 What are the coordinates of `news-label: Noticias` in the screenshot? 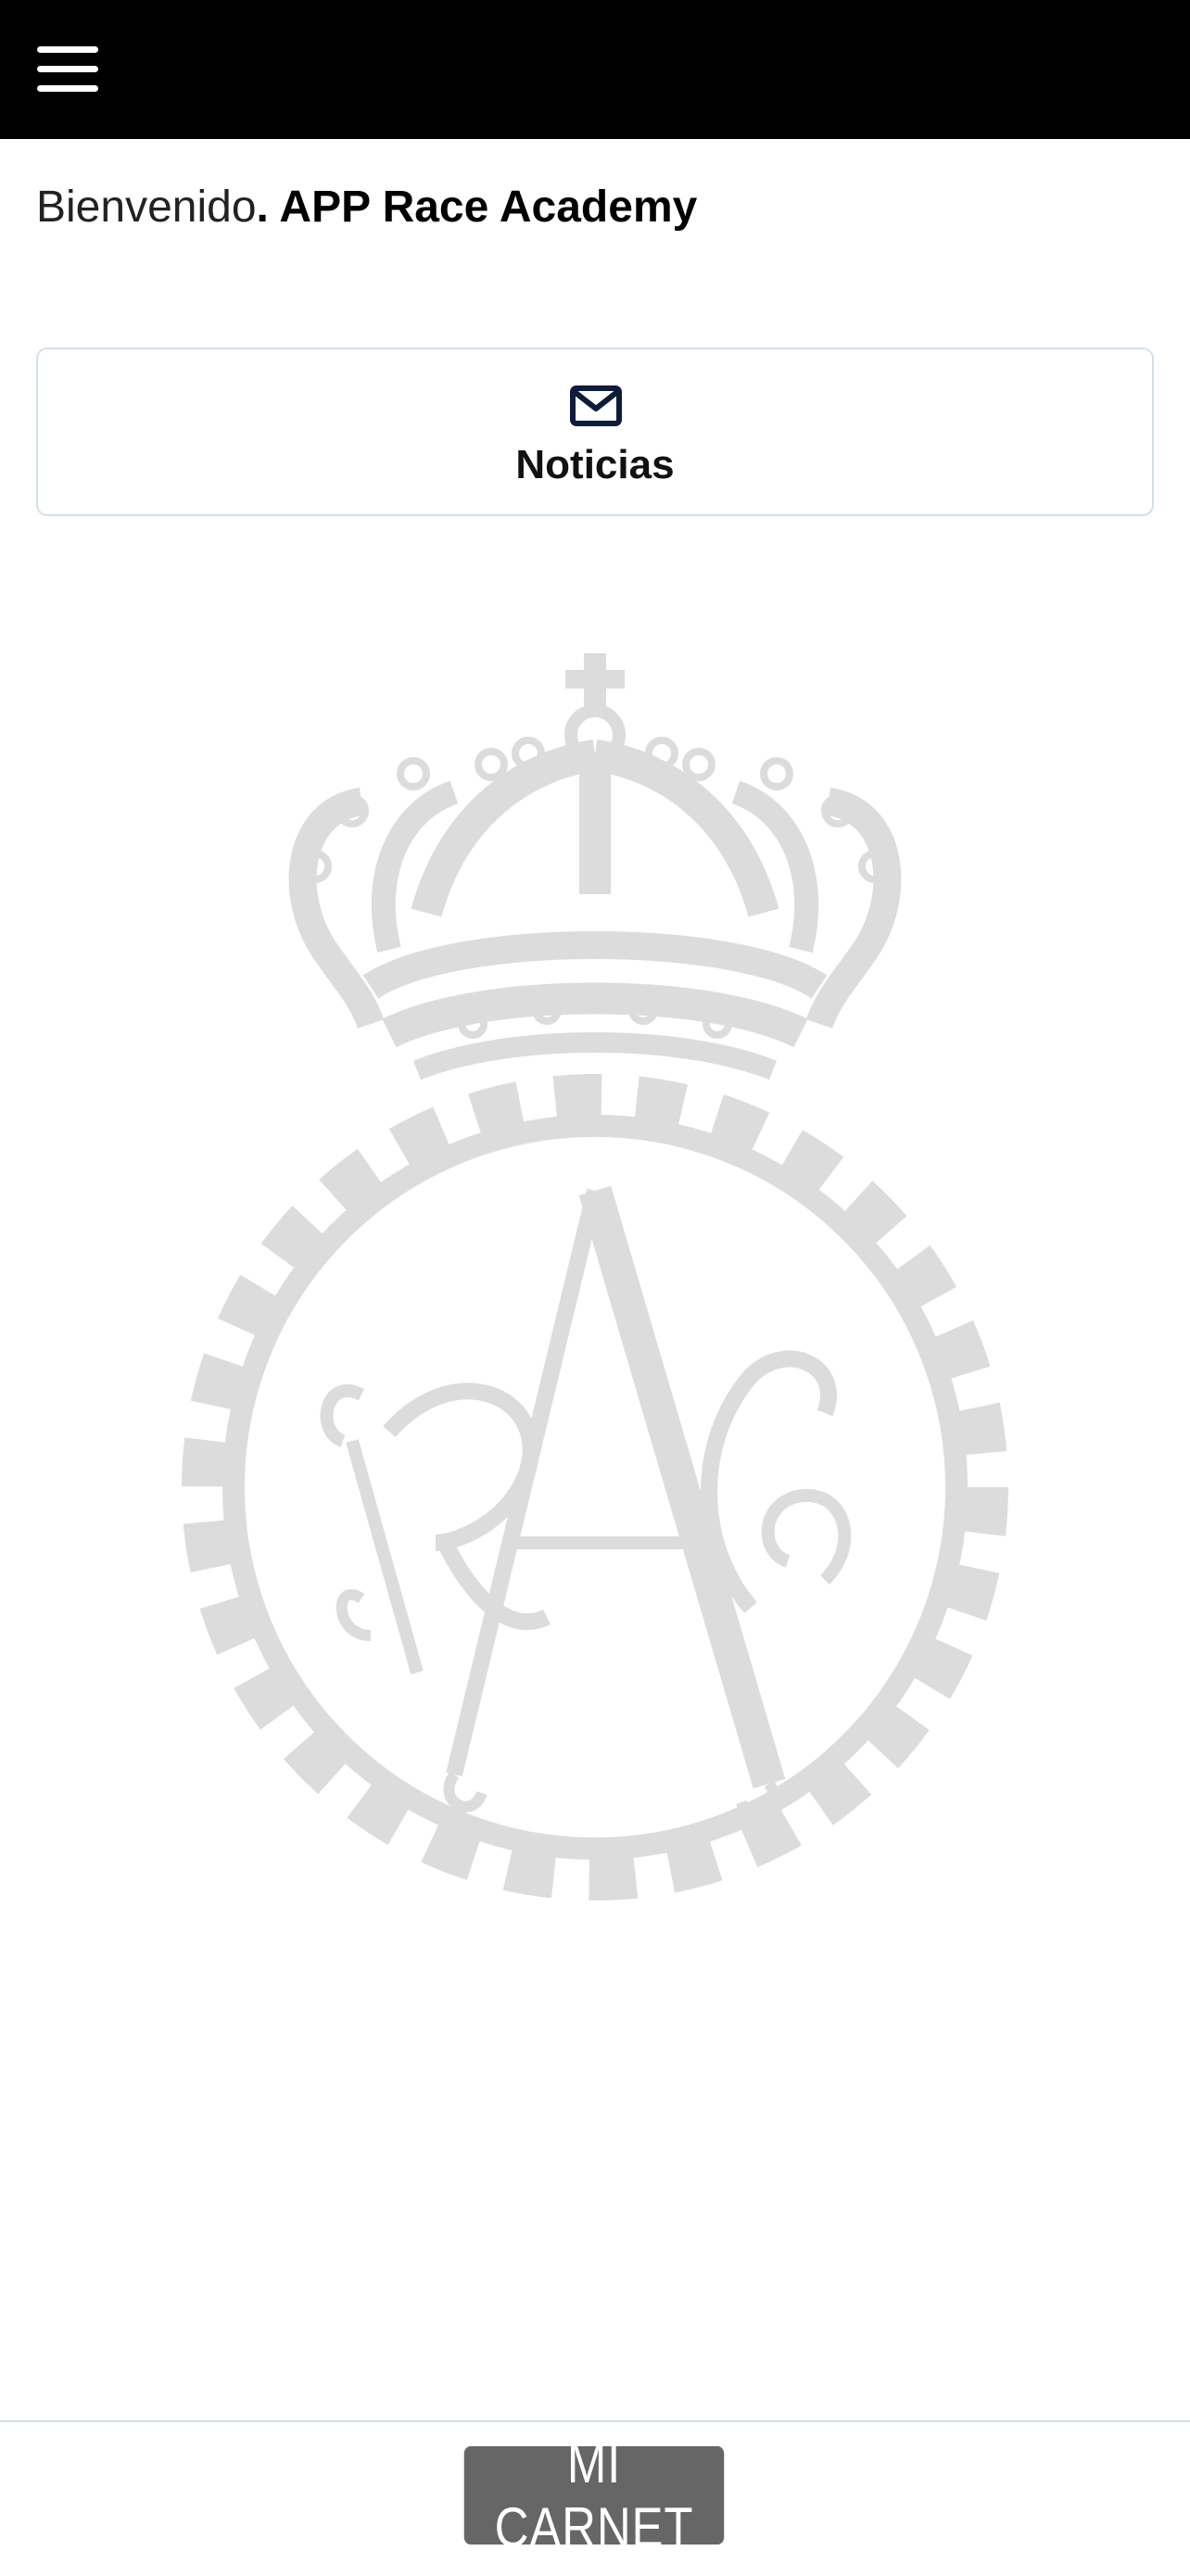 It's located at (595, 464).